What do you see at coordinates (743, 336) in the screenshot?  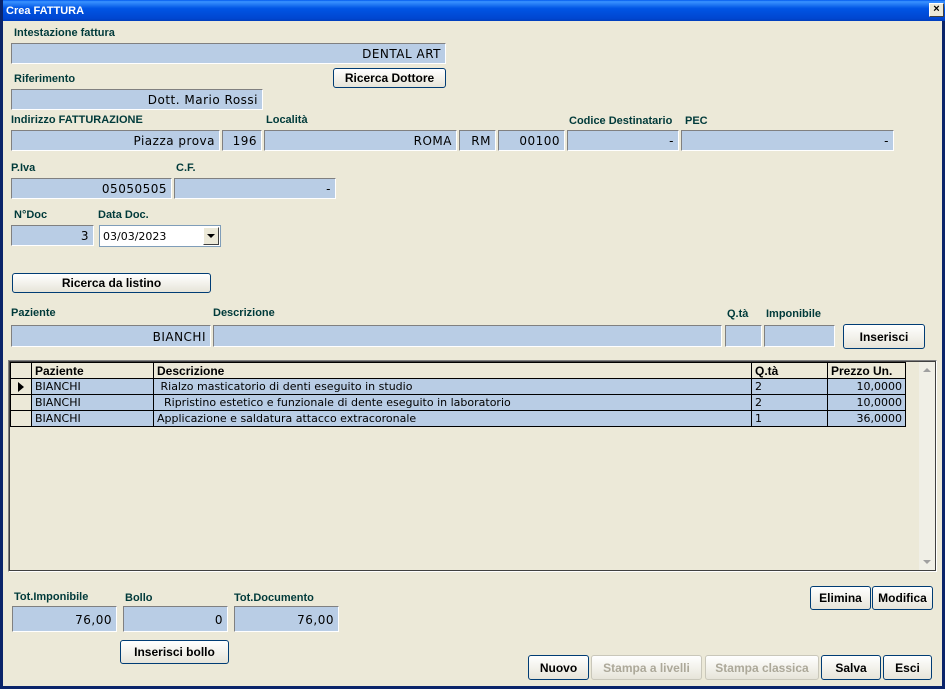 I see `qta-field` at bounding box center [743, 336].